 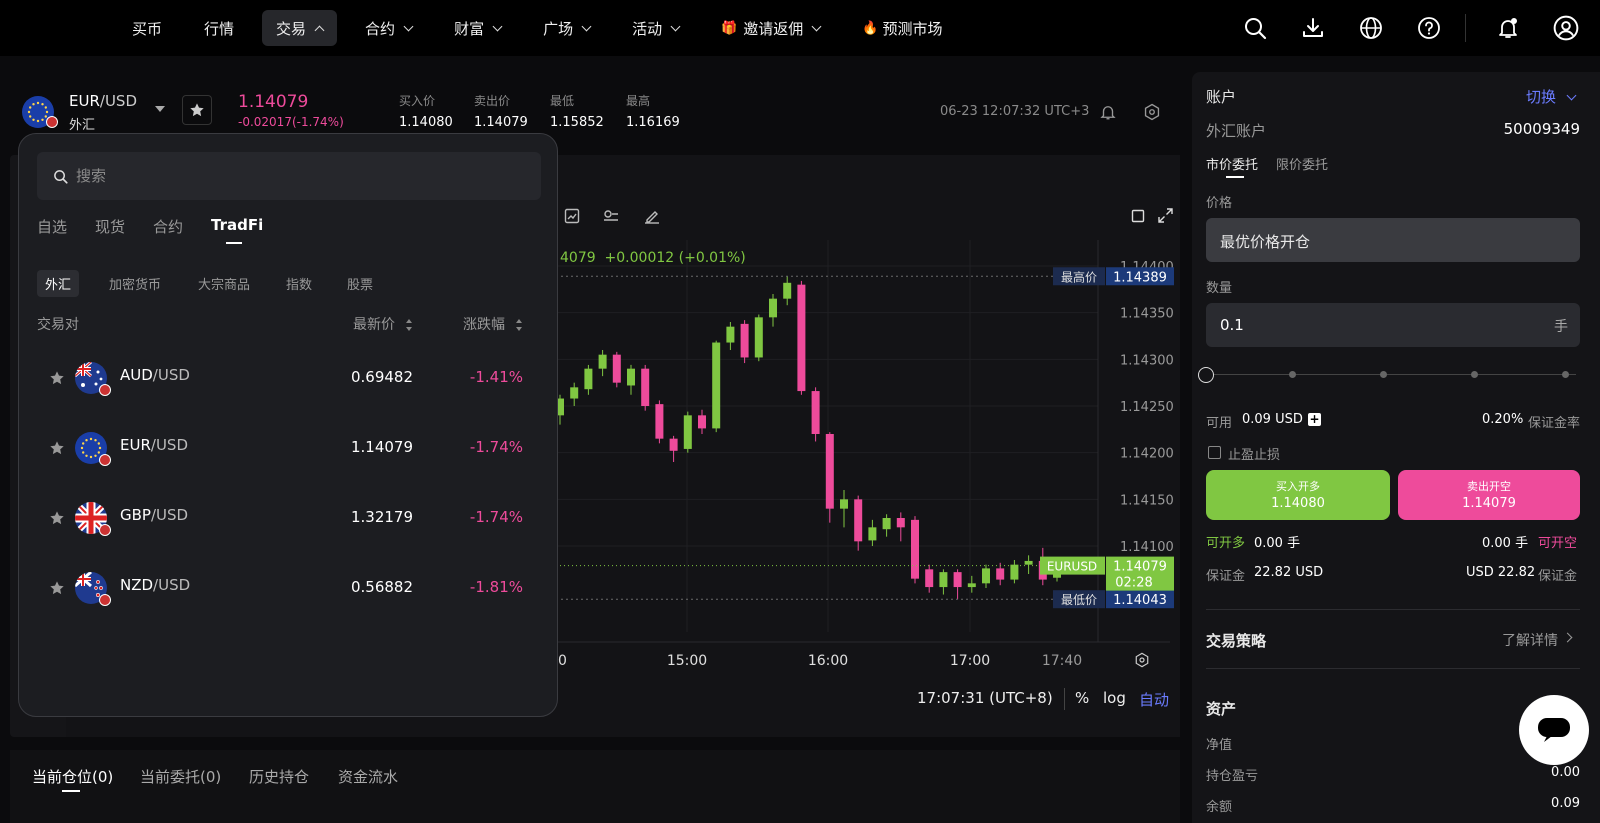 I want to click on quantity-input: 0.1, so click(x=1232, y=325).